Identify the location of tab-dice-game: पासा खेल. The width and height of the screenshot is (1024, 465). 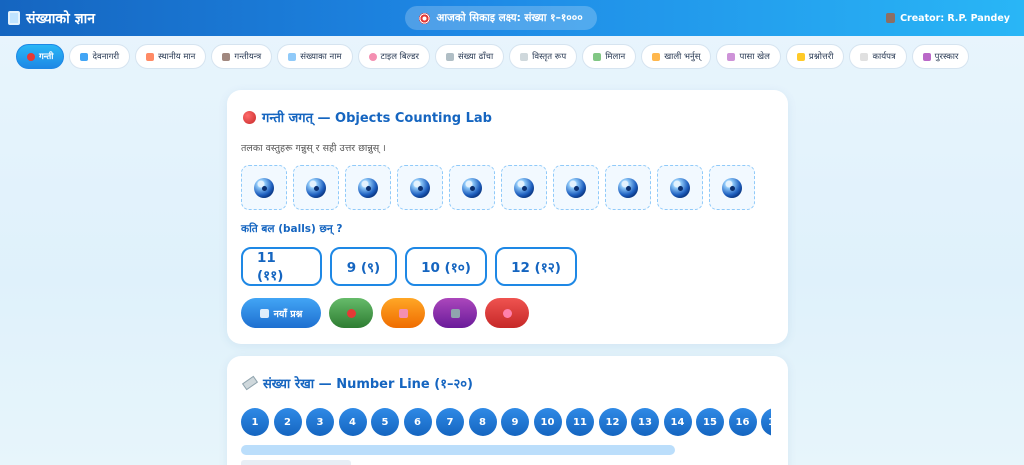
(748, 56).